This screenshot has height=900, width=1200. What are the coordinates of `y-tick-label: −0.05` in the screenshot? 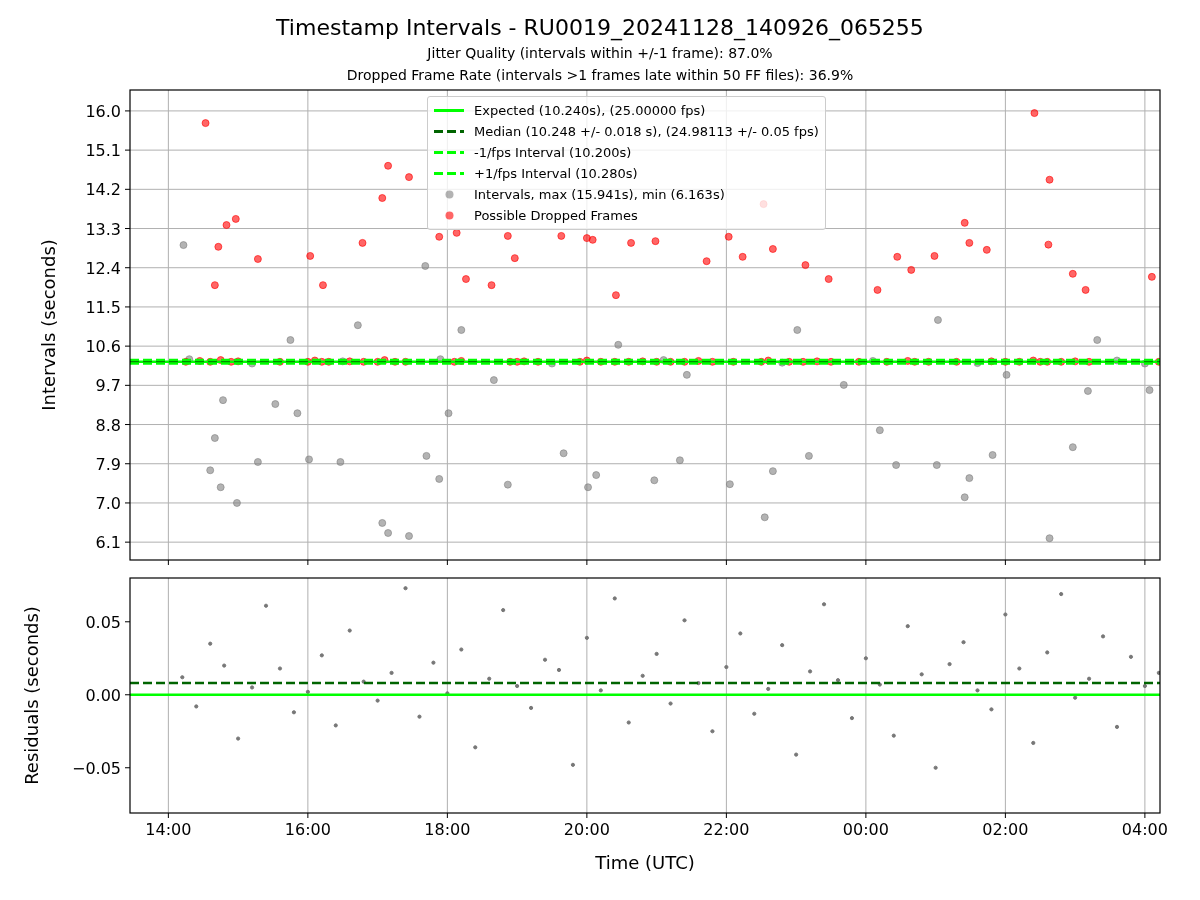 It's located at (96, 768).